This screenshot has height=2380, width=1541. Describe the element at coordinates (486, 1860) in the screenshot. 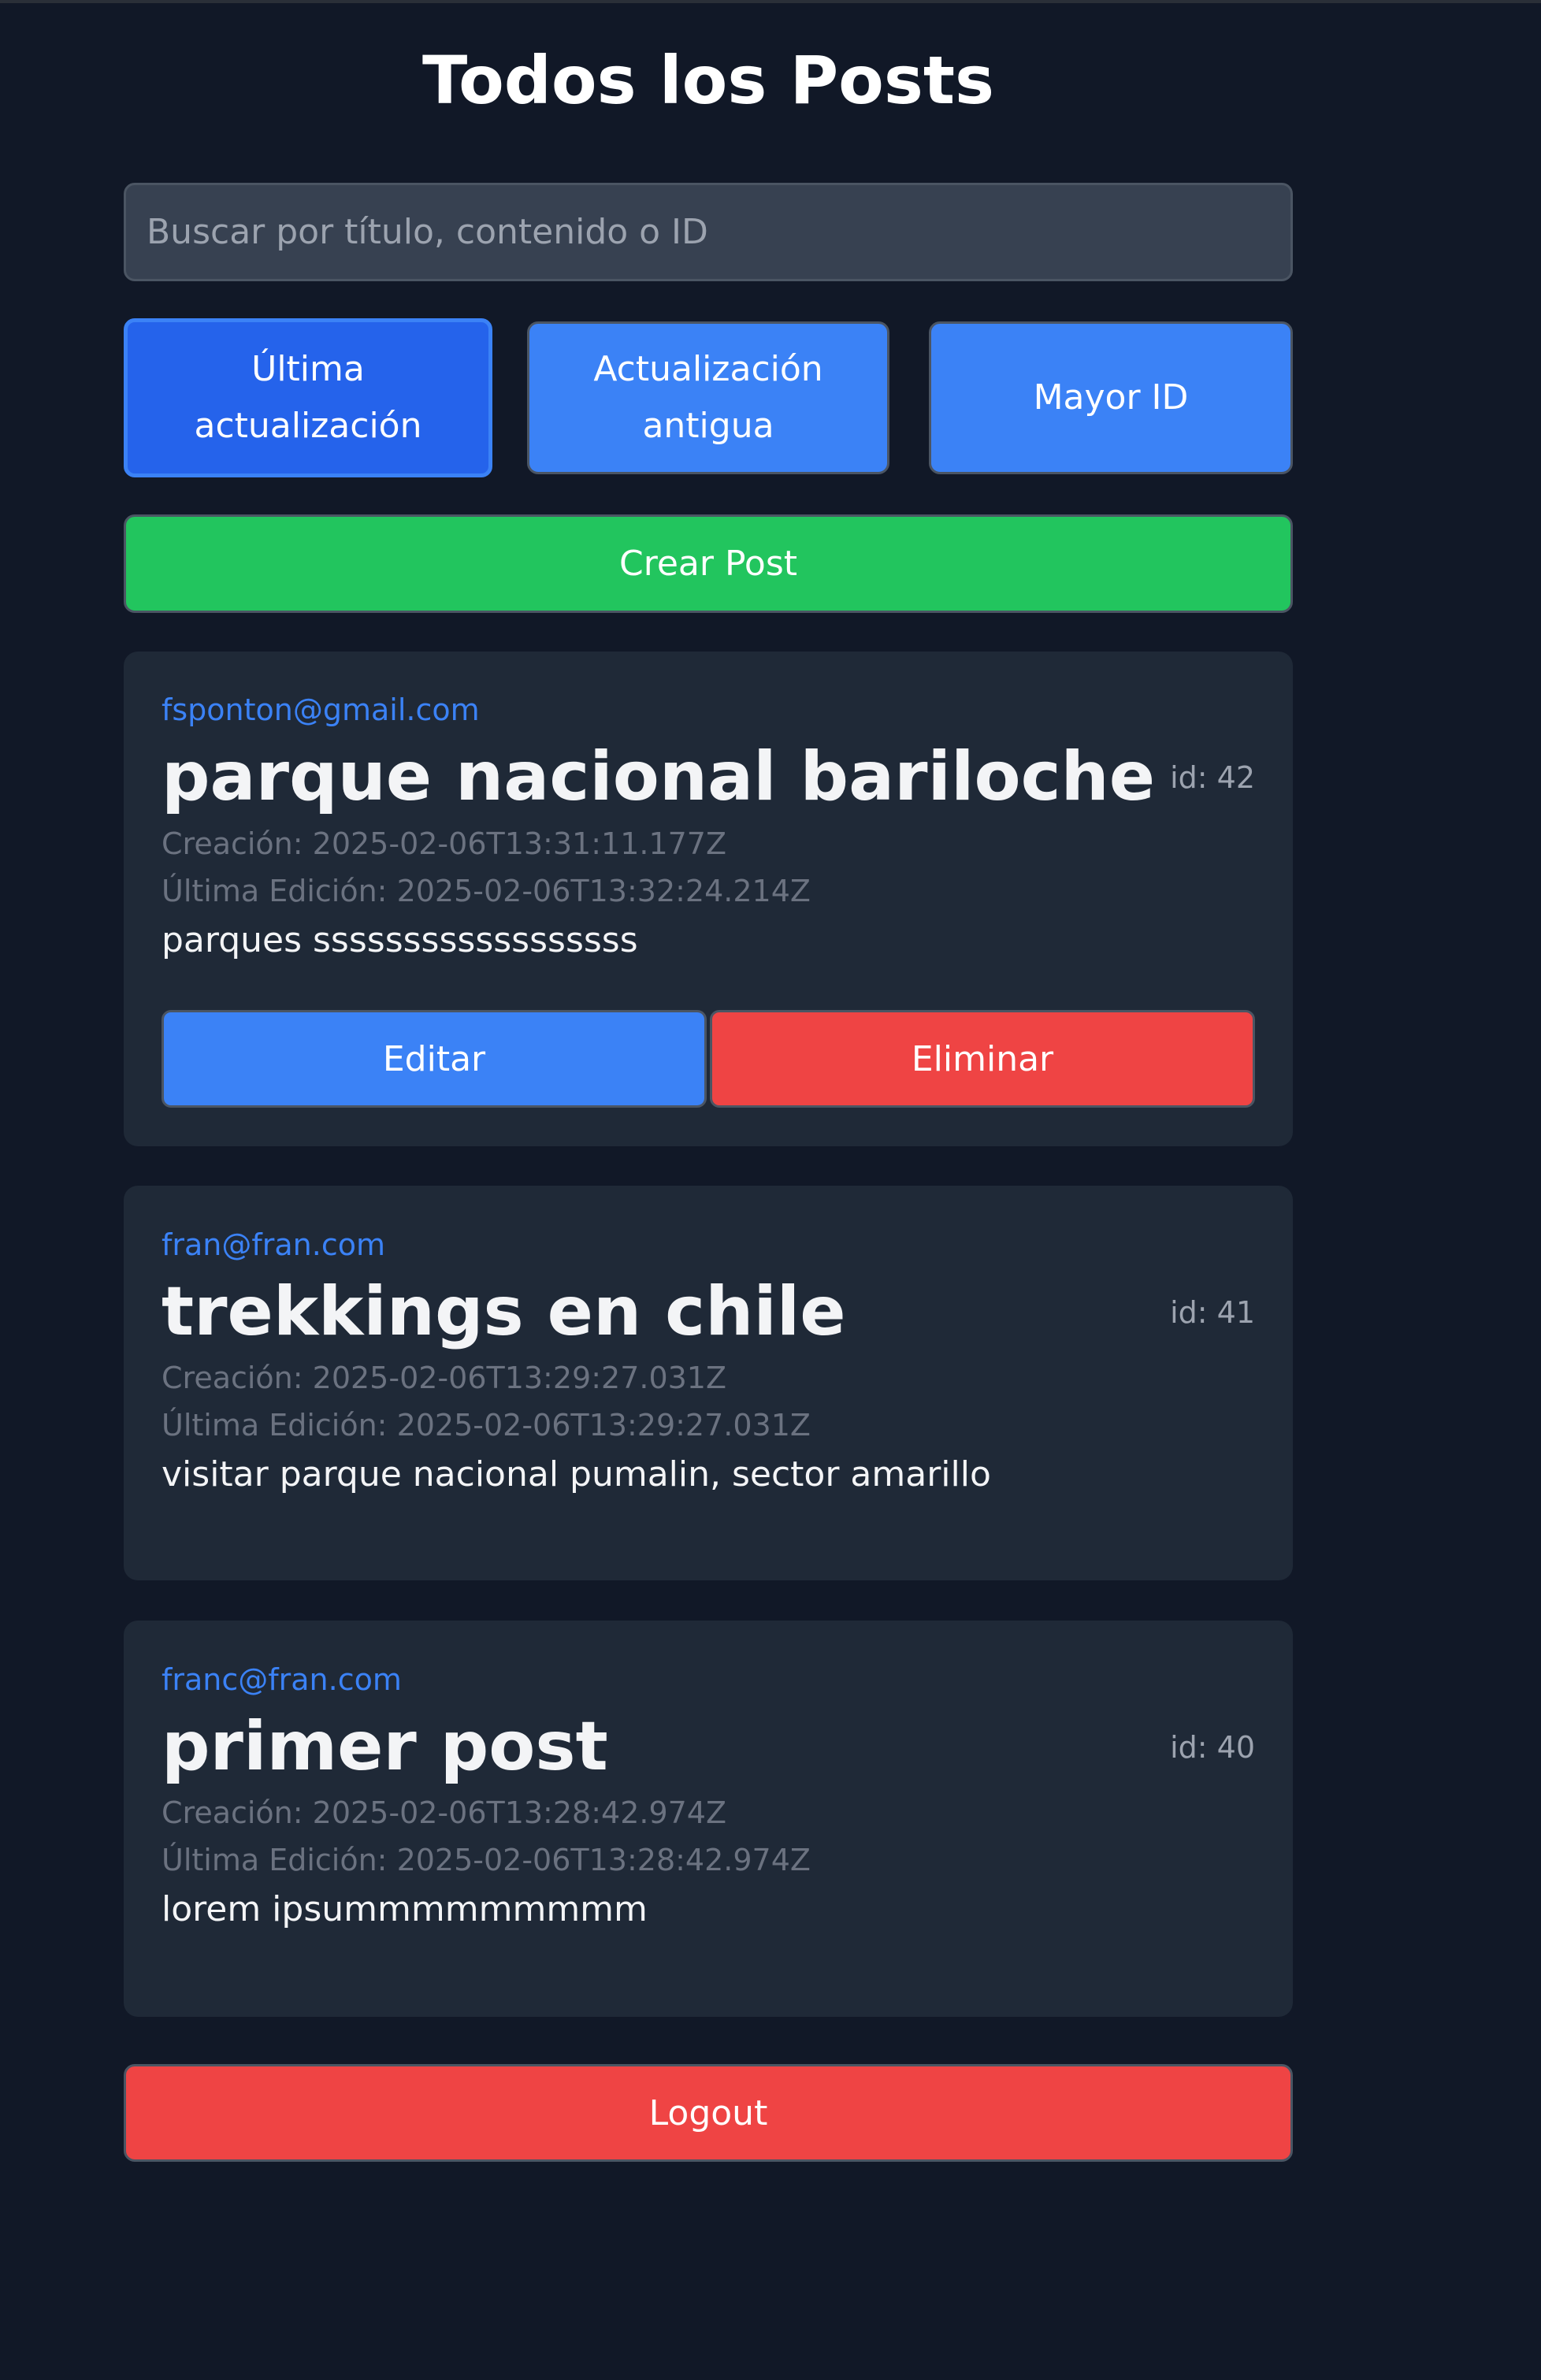

I see `post-edited: Última Edición: 2025-02-06T13:28:42.974Z` at that location.